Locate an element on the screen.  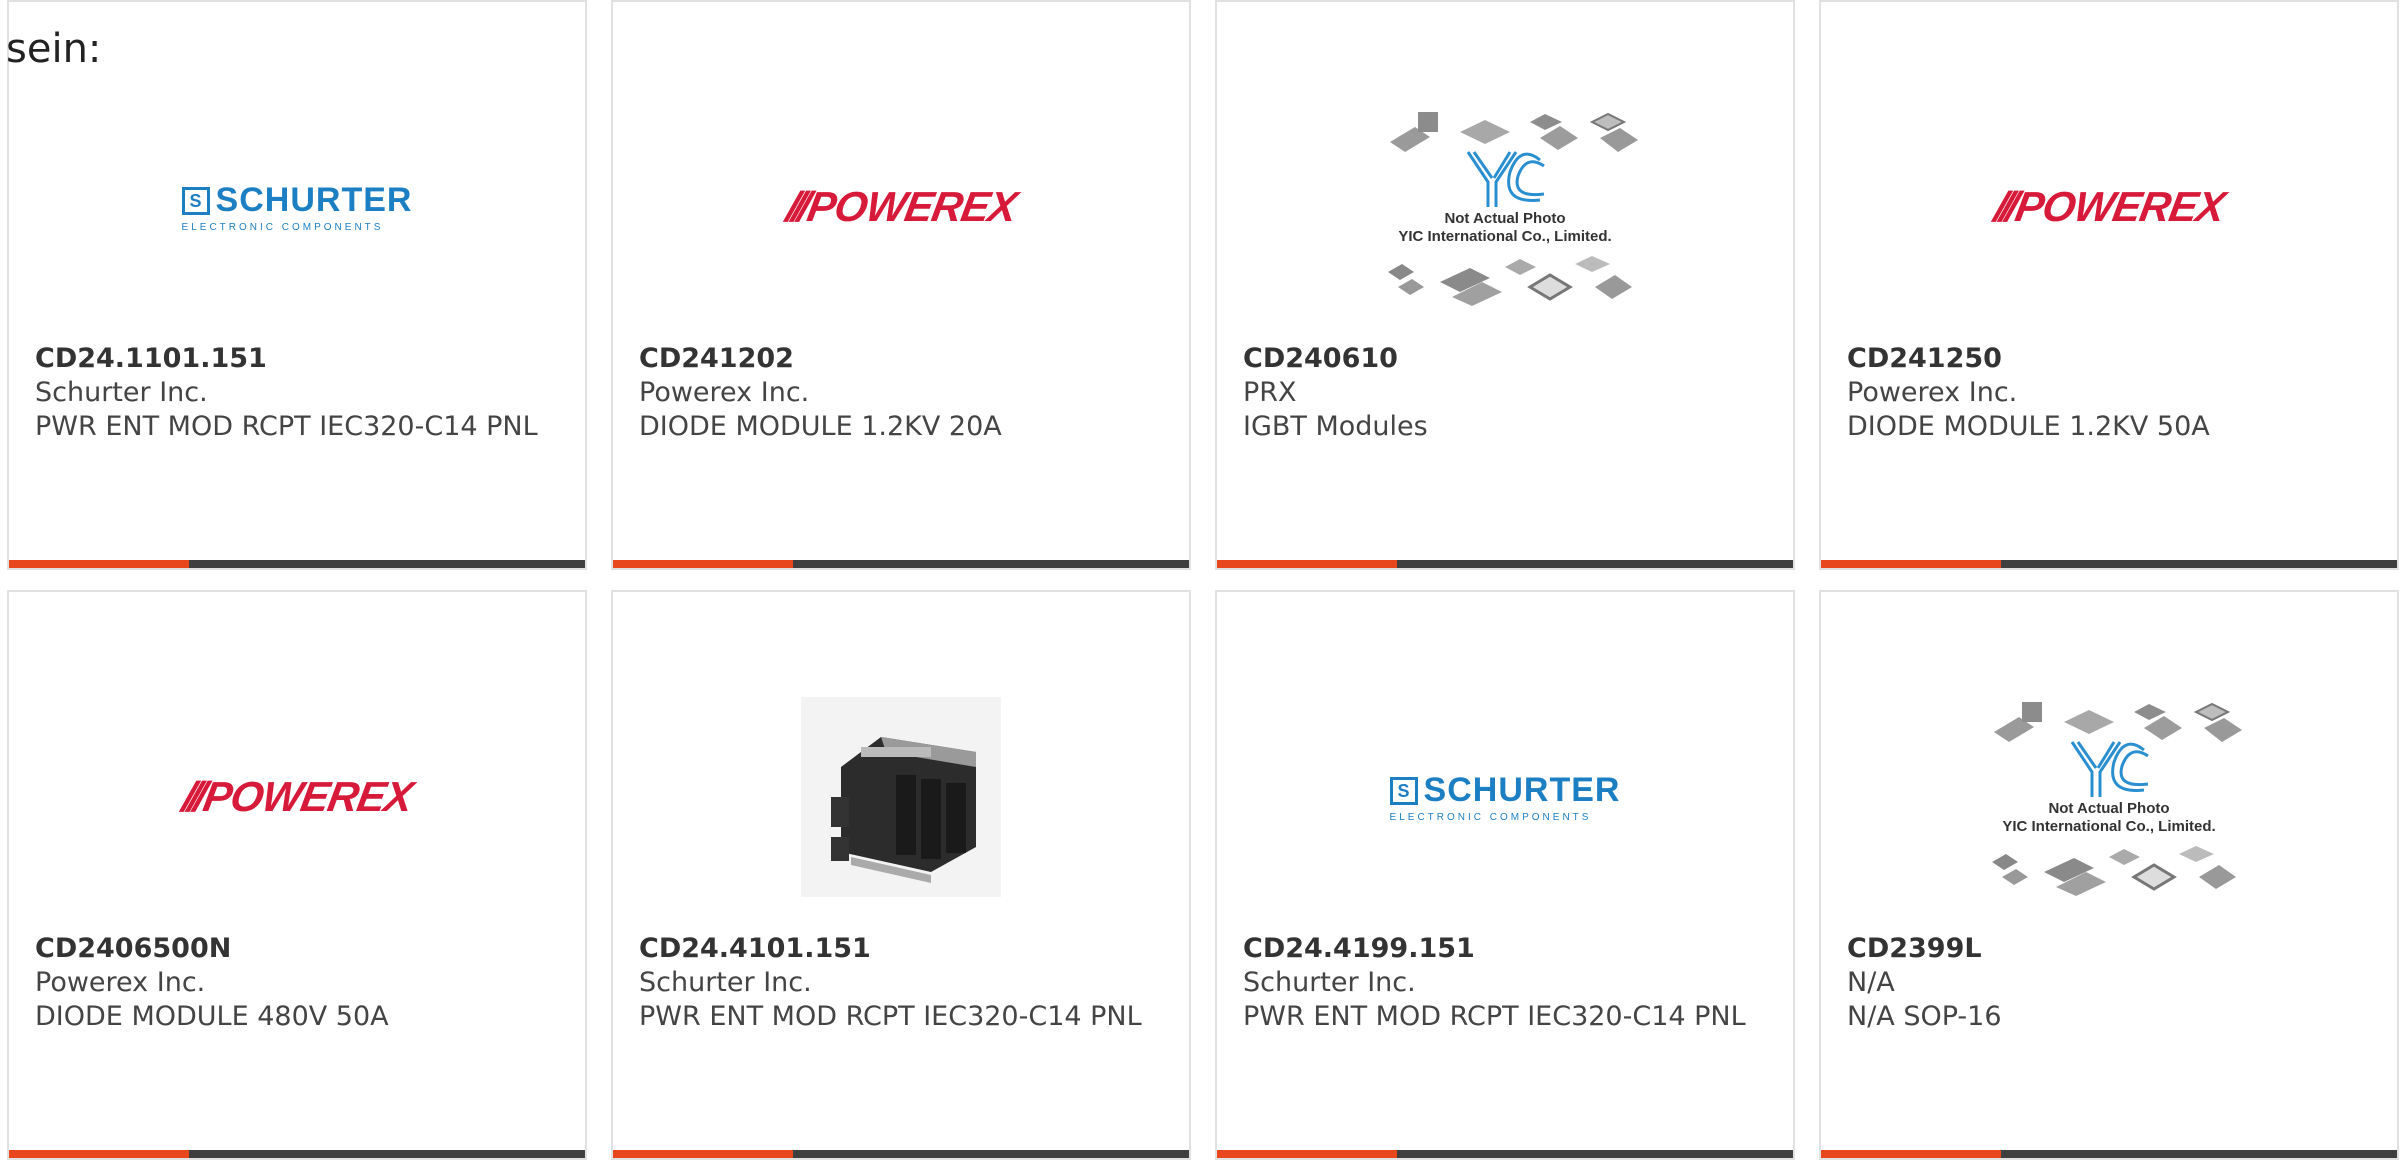
part-number-link: CD2399L is located at coordinates (2112, 949).